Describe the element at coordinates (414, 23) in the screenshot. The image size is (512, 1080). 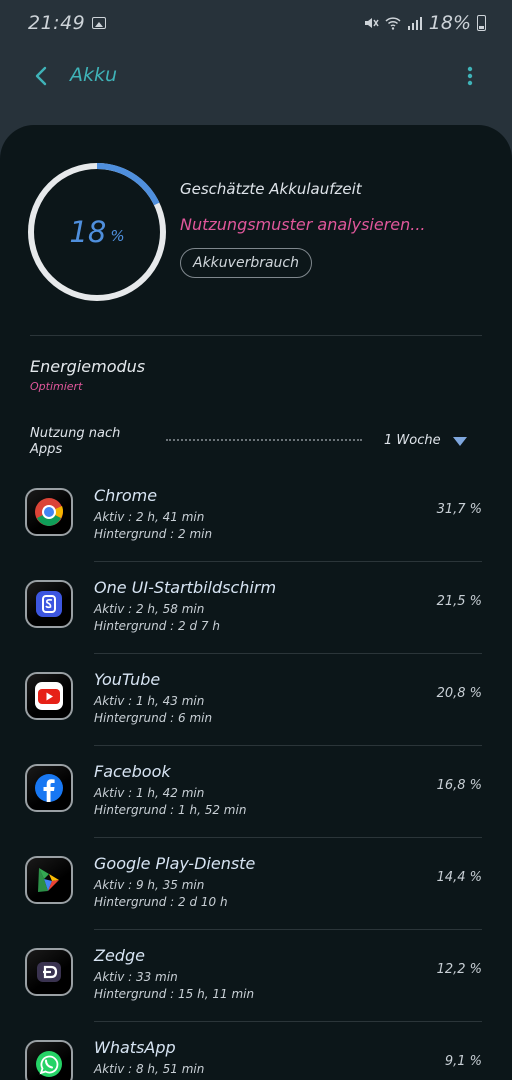
I see `signal-icon` at that location.